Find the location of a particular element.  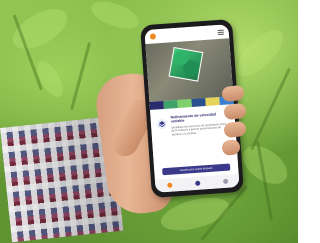

home-icon is located at coordinates (169, 185).